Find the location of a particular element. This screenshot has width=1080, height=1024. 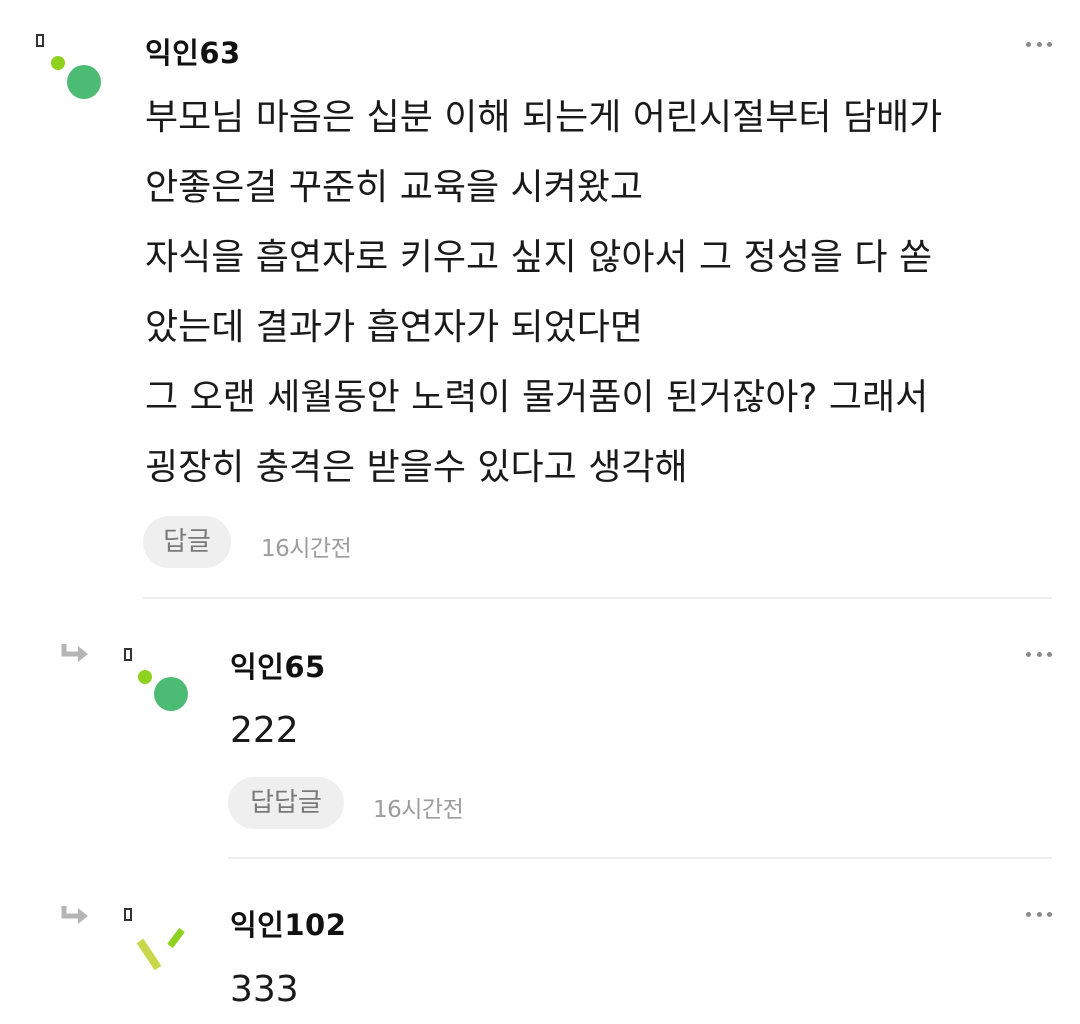

comment-line: 그 오랜 세월동안 노력이 물거품이 된거잖아? 그래서 is located at coordinates (537, 397).